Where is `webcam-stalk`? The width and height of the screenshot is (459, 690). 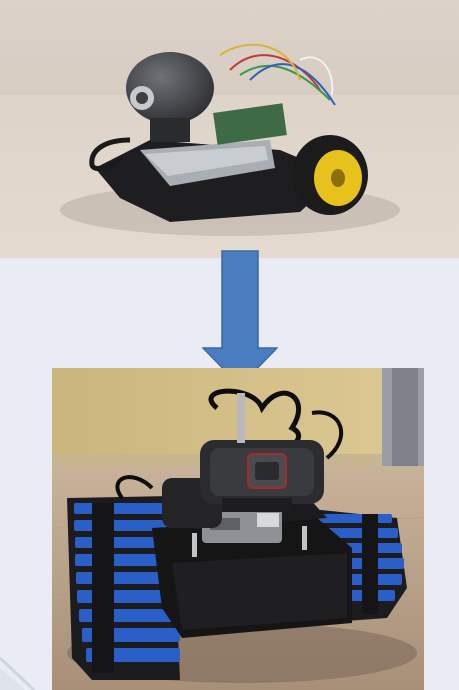
webcam-stalk is located at coordinates (241, 418).